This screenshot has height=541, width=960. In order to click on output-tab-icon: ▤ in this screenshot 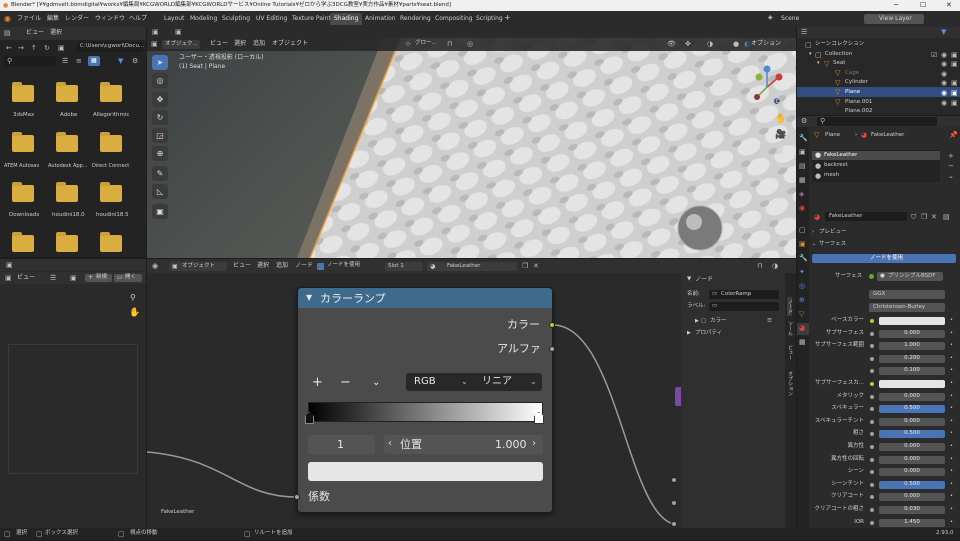, I will do `click(802, 166)`.